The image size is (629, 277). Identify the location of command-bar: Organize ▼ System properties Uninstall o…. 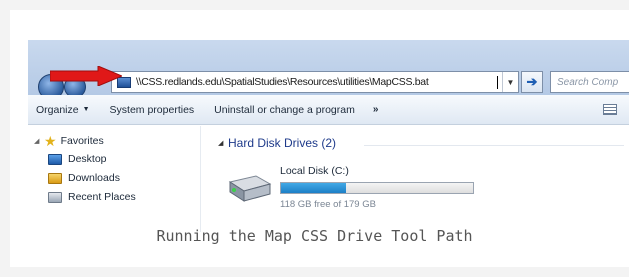
(328, 110).